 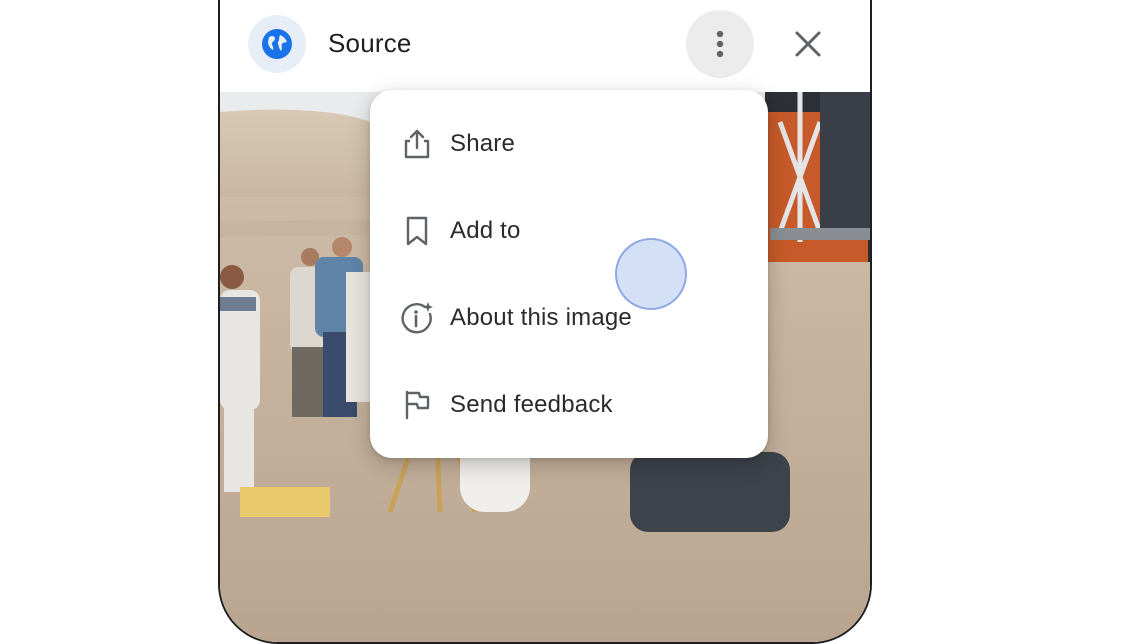 What do you see at coordinates (417, 405) in the screenshot?
I see `flag-icon` at bounding box center [417, 405].